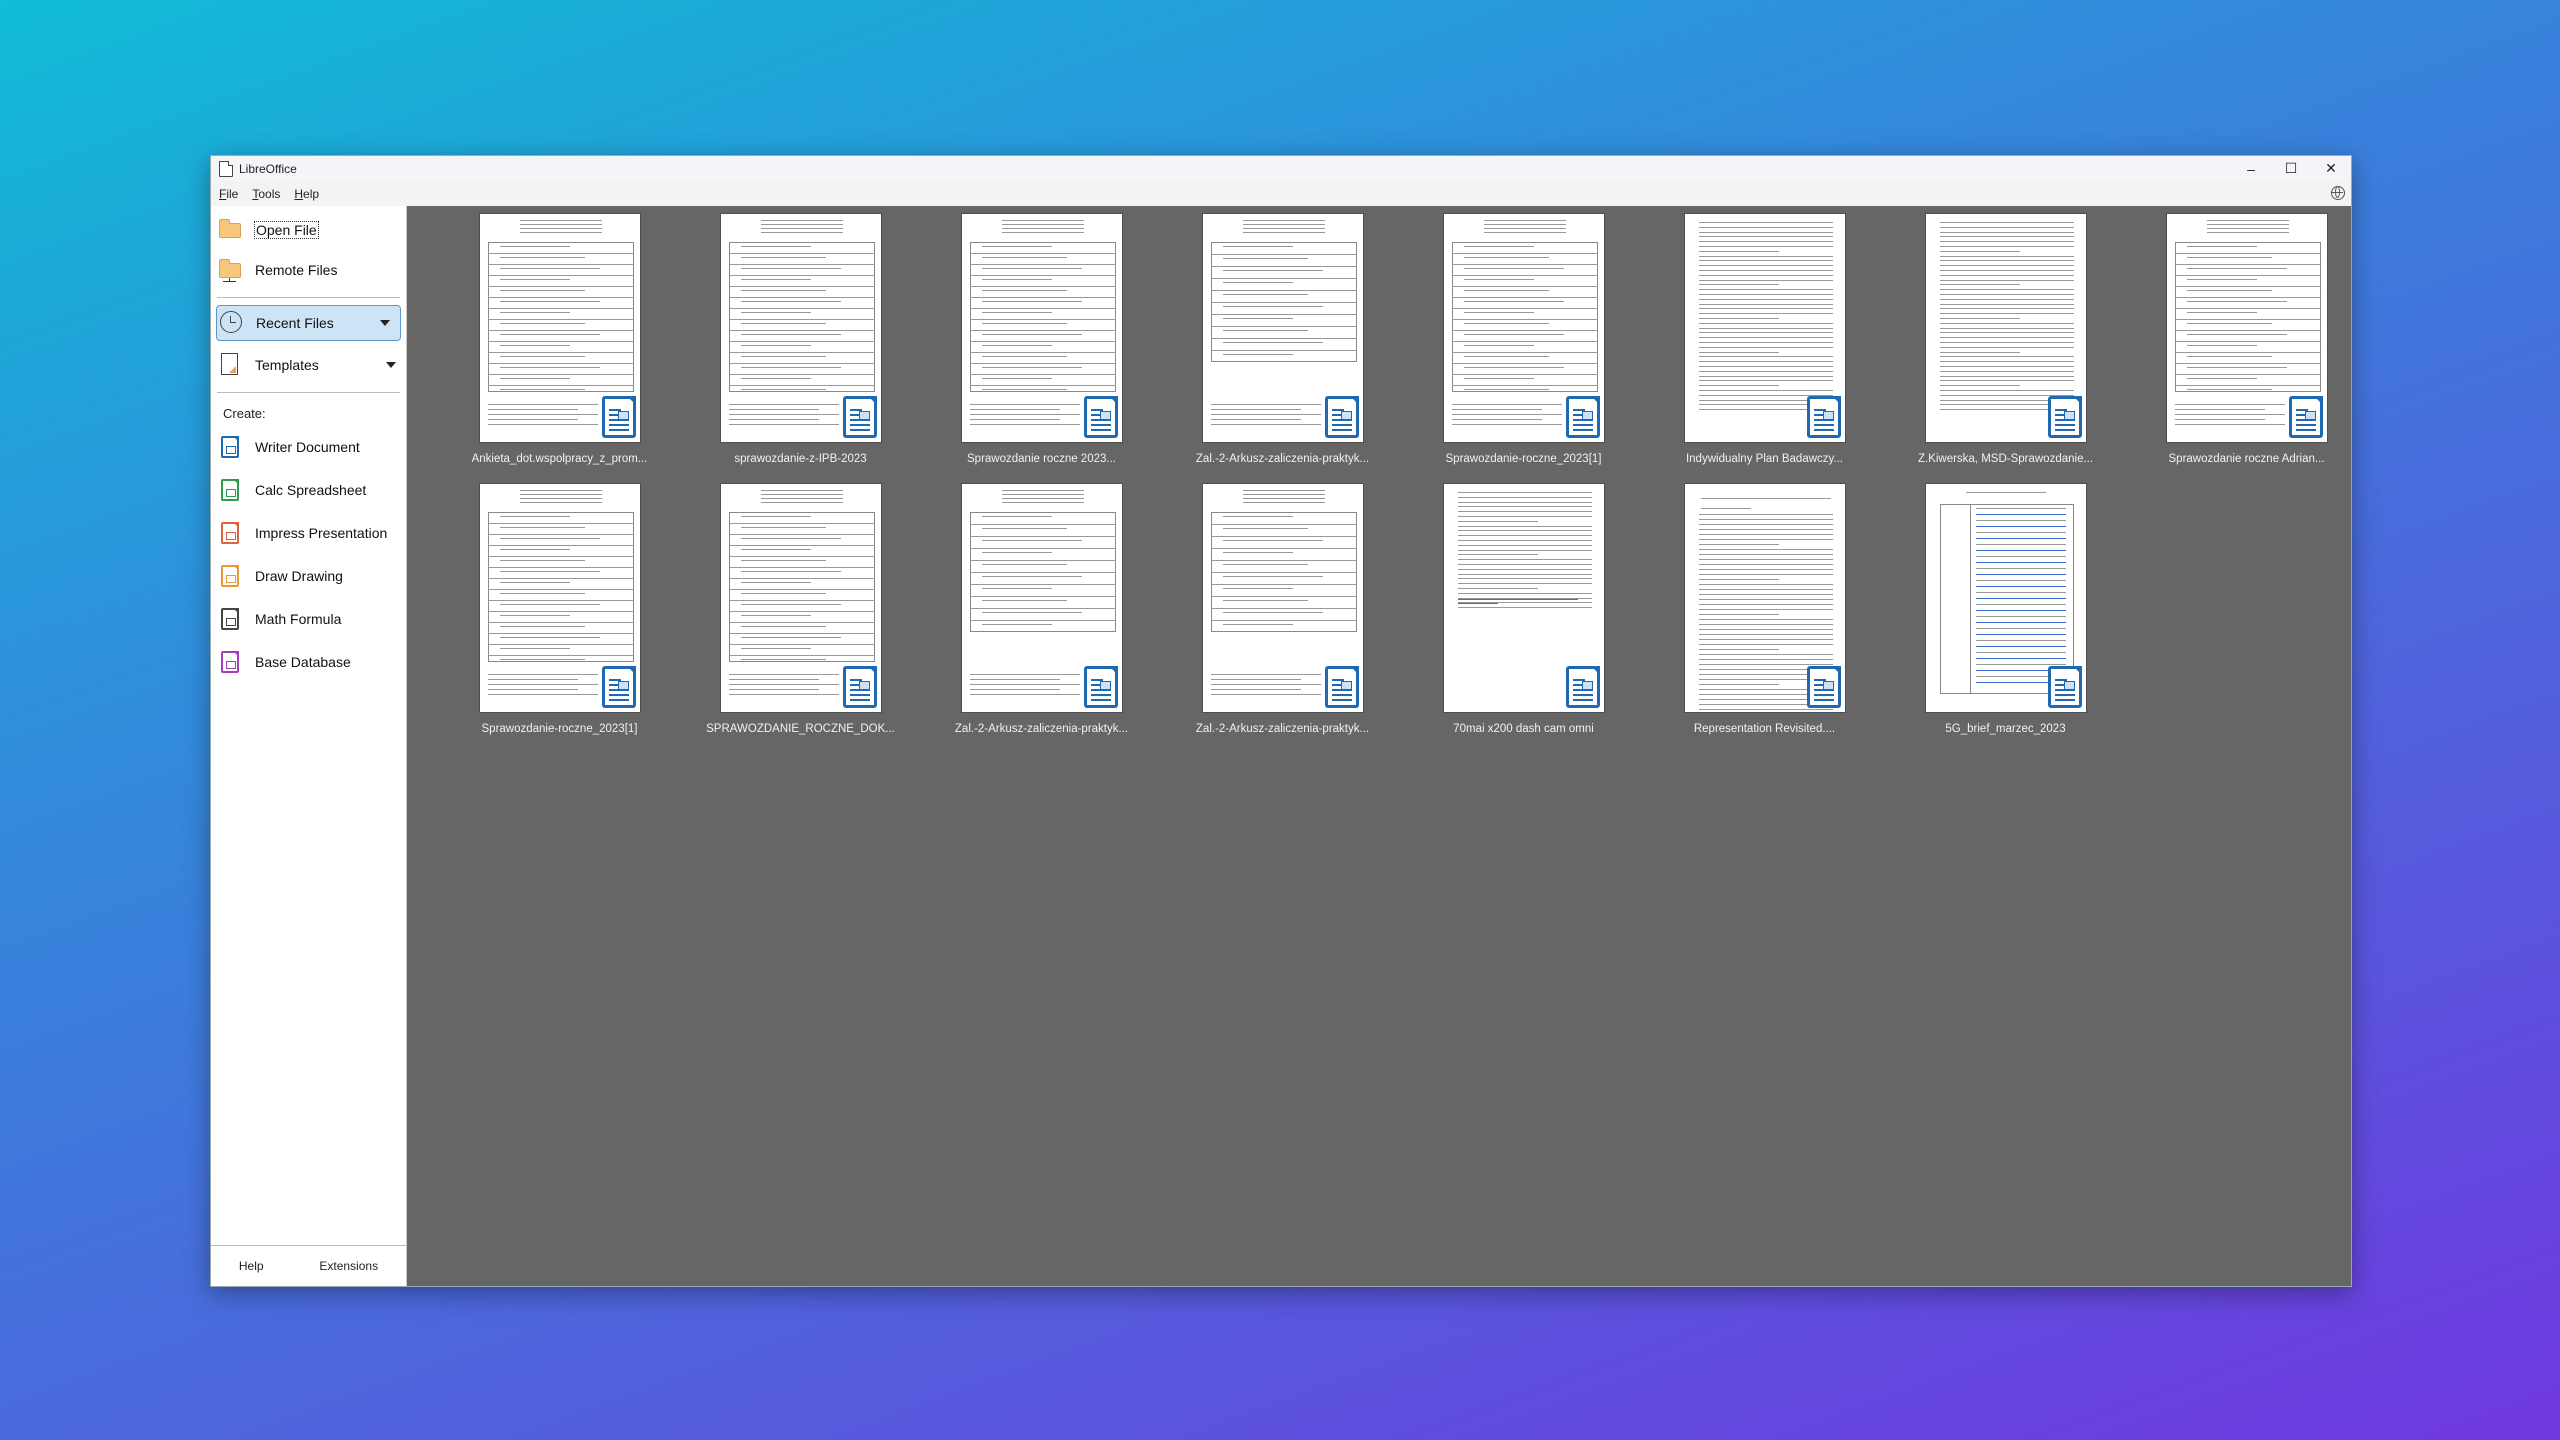 The width and height of the screenshot is (2560, 1440). I want to click on templates-button: Templates, so click(308, 365).